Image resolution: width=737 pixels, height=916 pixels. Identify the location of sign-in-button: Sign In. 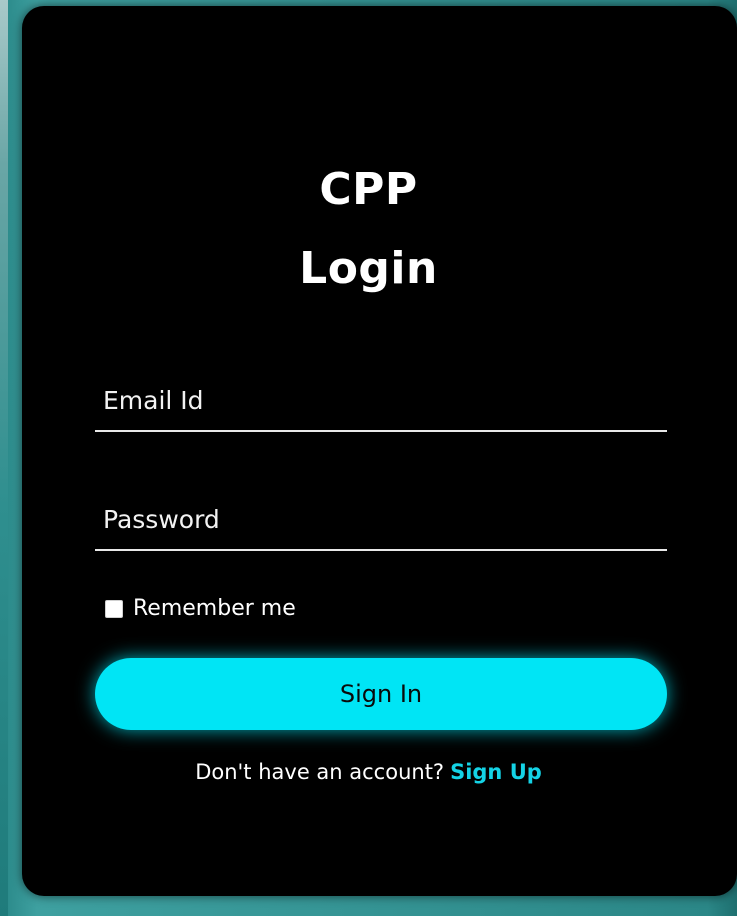
(381, 694).